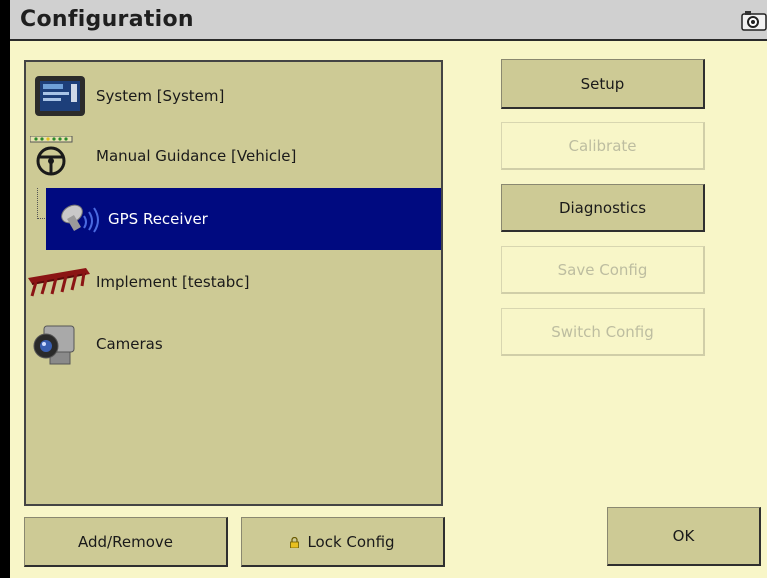  I want to click on lock-icon, so click(295, 542).